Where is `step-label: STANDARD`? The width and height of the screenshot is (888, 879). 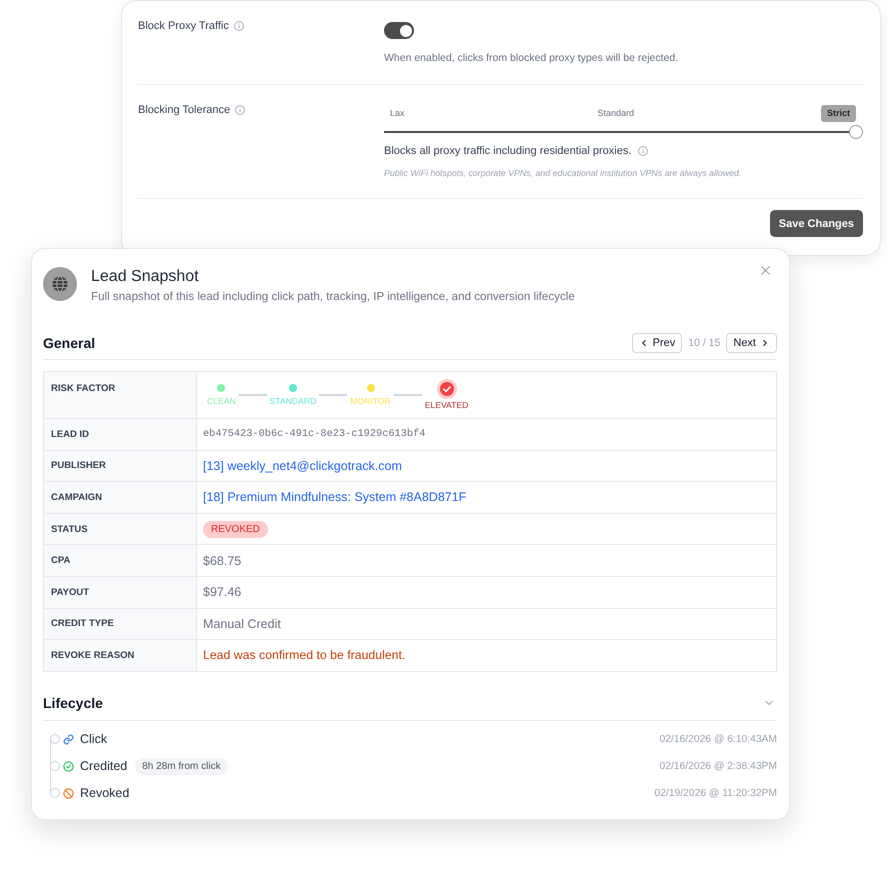
step-label: STANDARD is located at coordinates (293, 401).